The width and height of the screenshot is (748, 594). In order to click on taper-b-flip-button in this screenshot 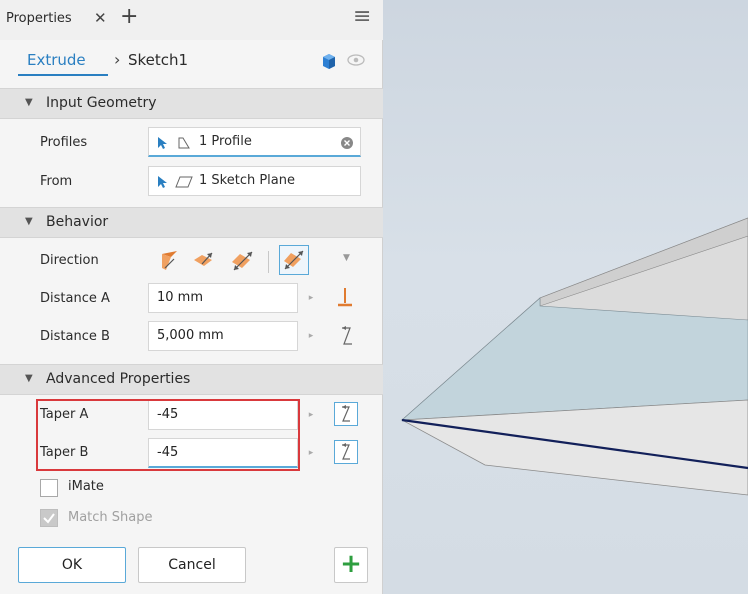, I will do `click(346, 452)`.